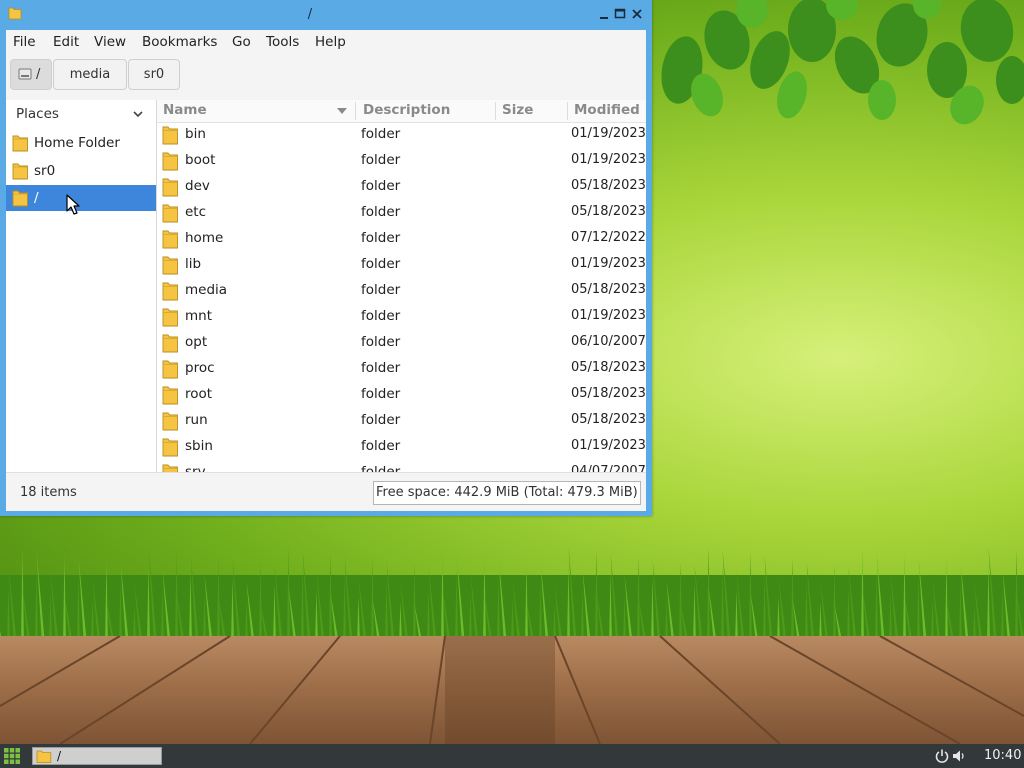  Describe the element at coordinates (401, 421) in the screenshot. I see `file-row: run folder 05/18/2023` at that location.